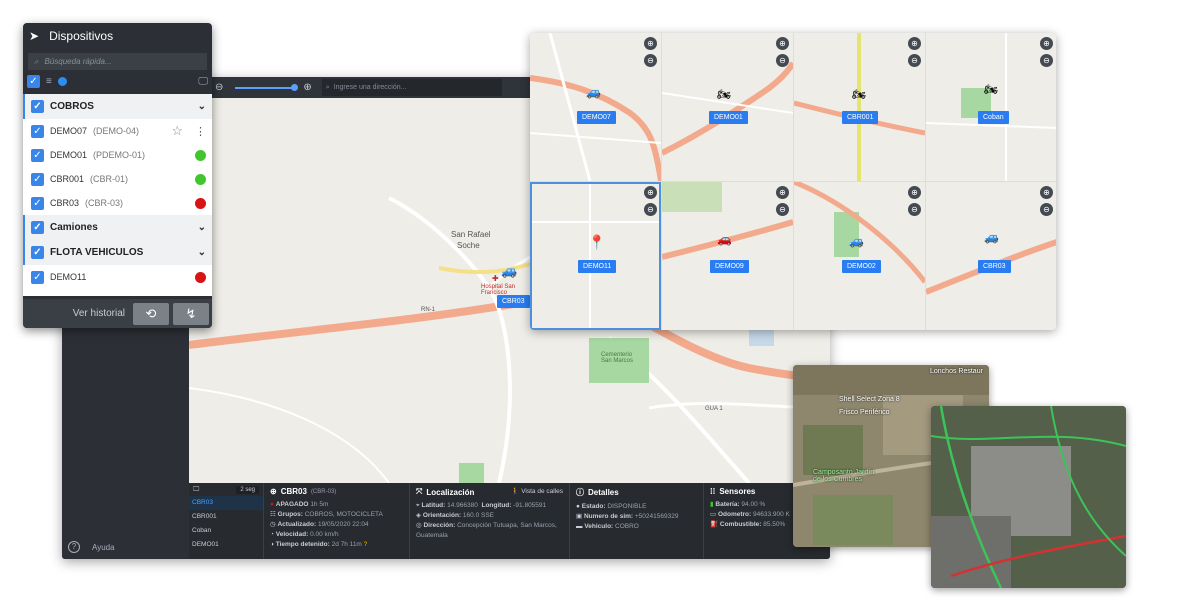 This screenshot has height=601, width=1200. What do you see at coordinates (200, 155) in the screenshot?
I see `status-dot-online` at bounding box center [200, 155].